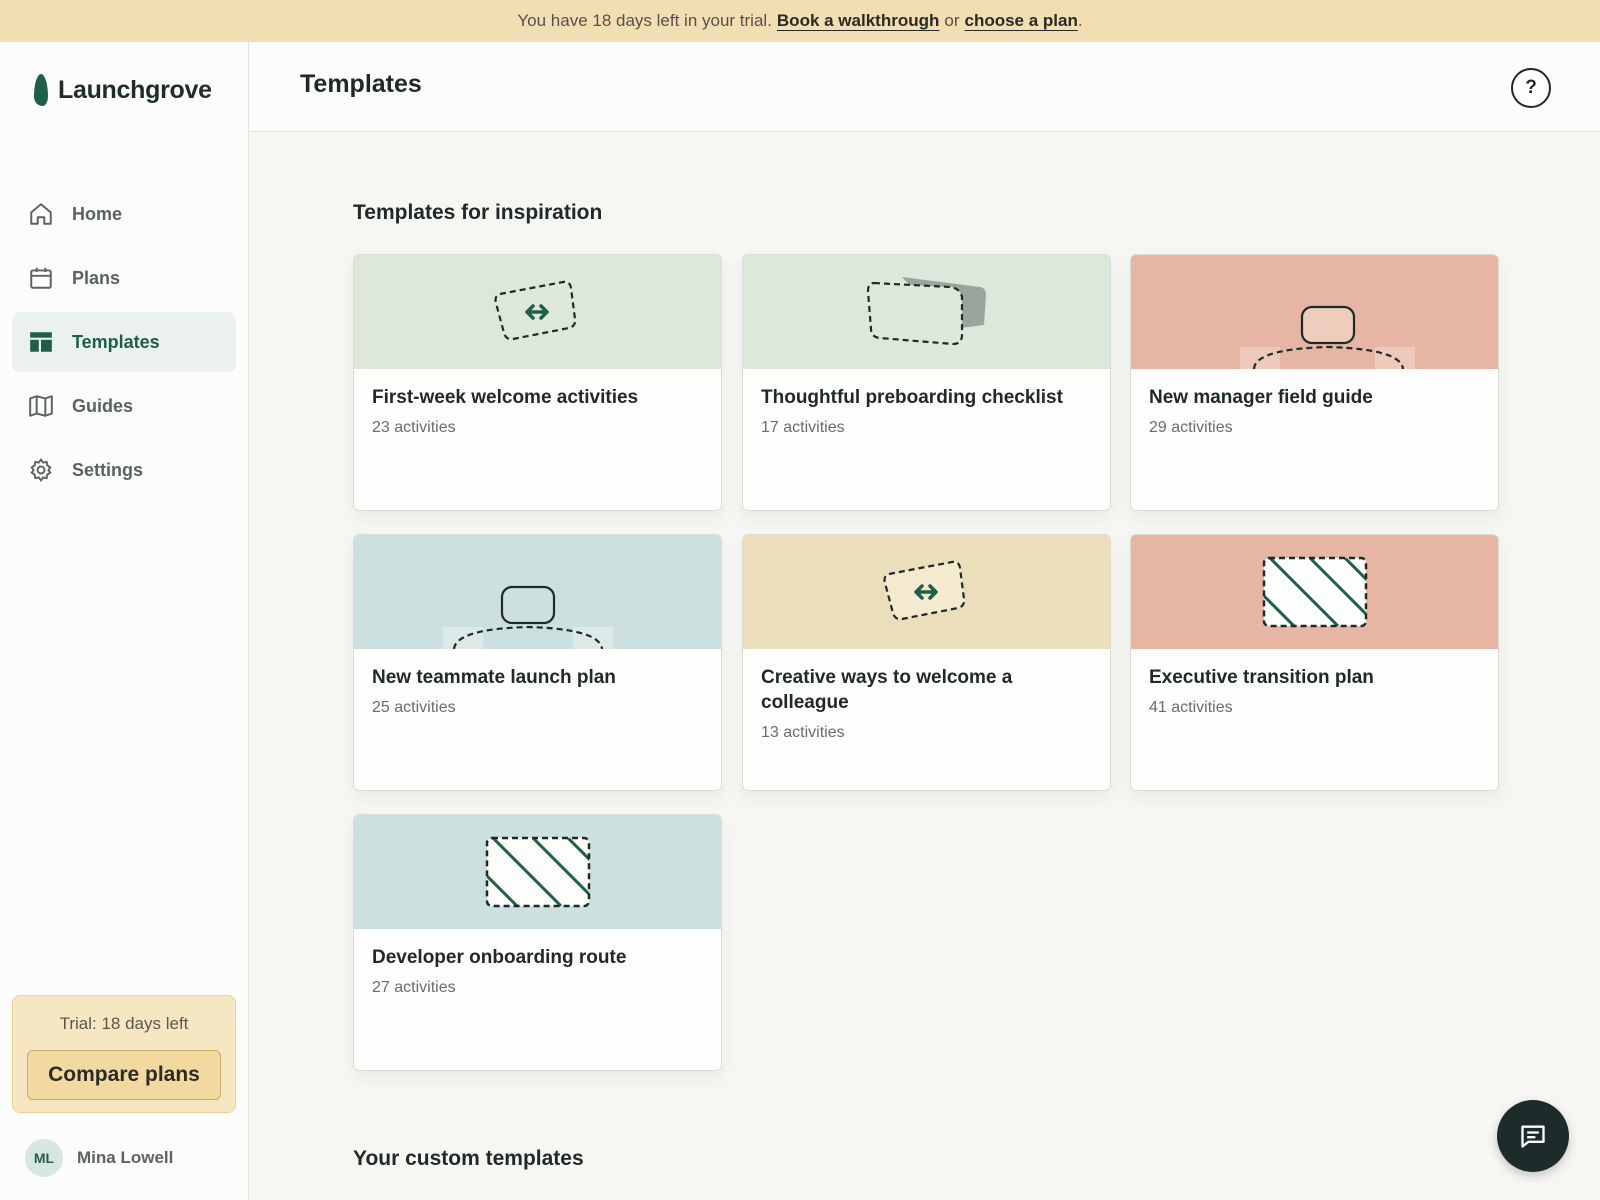 This screenshot has height=1200, width=1600. I want to click on banner-or-text: or, so click(952, 20).